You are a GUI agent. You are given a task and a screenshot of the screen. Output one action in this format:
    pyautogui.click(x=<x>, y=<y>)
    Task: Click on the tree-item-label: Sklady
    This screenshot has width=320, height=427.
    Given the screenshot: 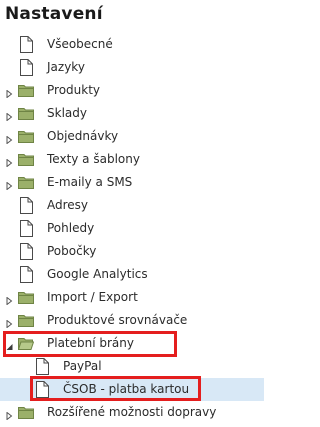 What is the action you would take?
    pyautogui.click(x=67, y=113)
    